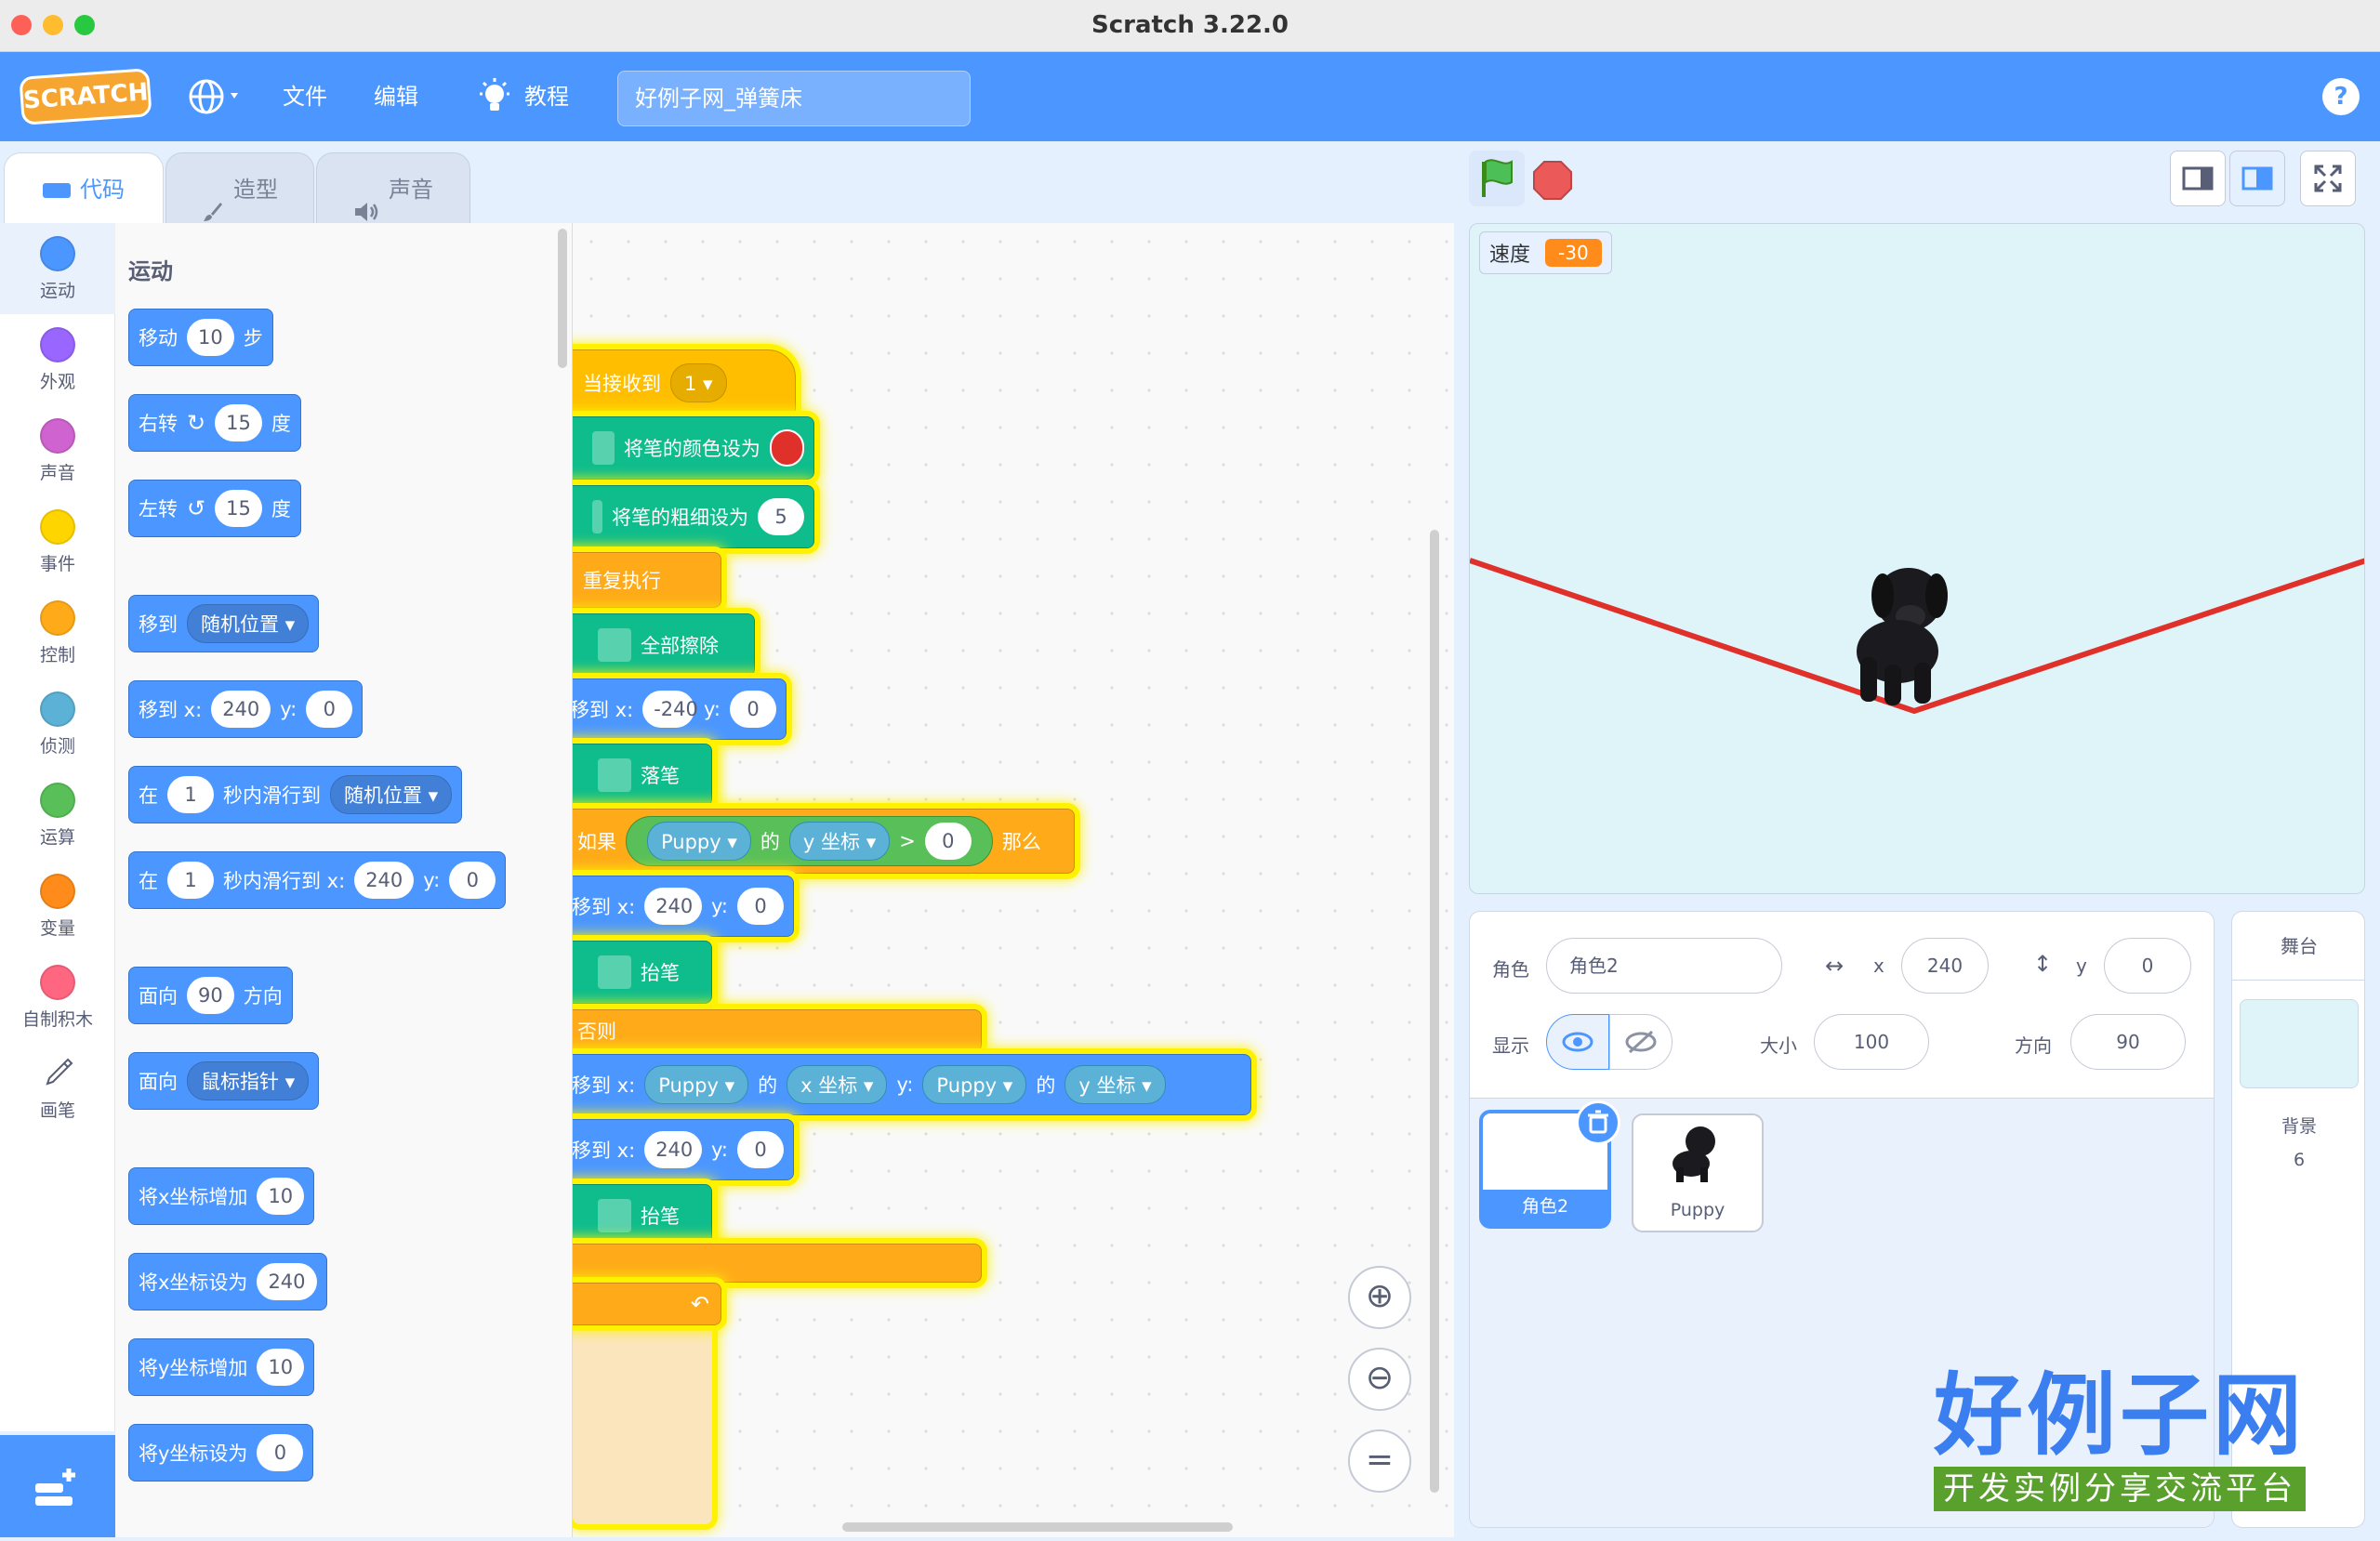  I want to click on hide-button, so click(1641, 1042).